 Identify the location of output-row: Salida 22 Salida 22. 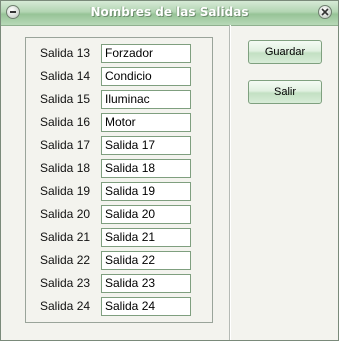
(119, 260).